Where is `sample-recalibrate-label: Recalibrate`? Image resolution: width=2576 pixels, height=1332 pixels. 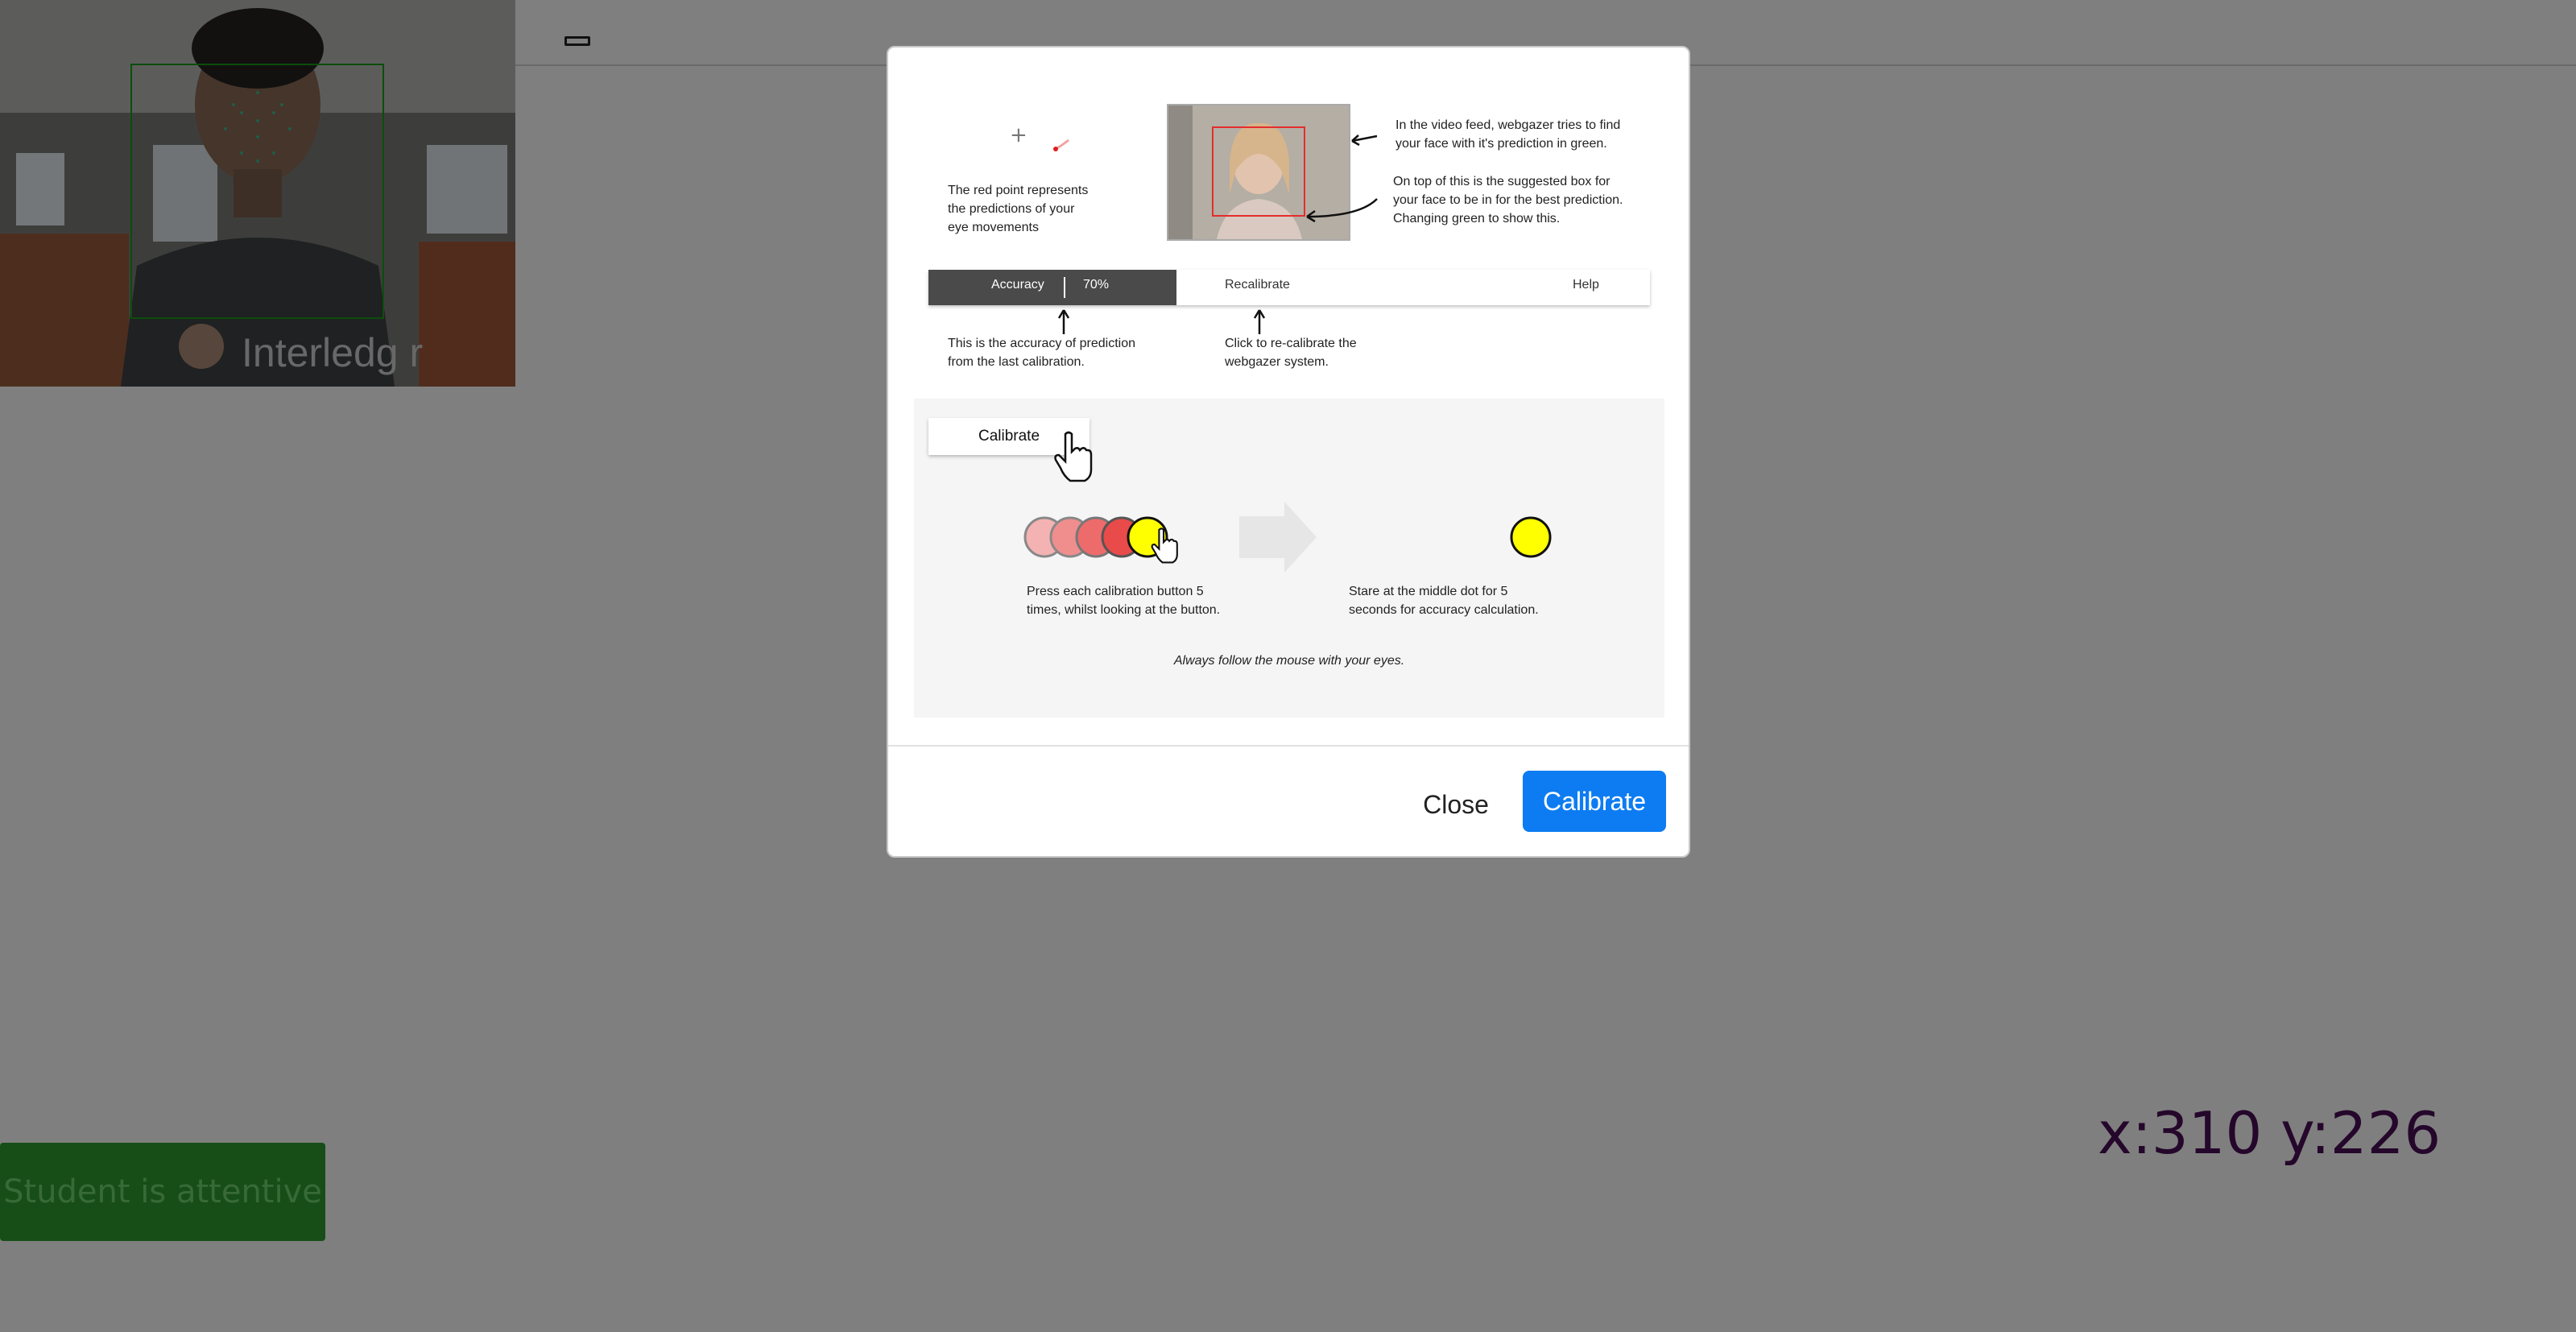
sample-recalibrate-label: Recalibrate is located at coordinates (1257, 285).